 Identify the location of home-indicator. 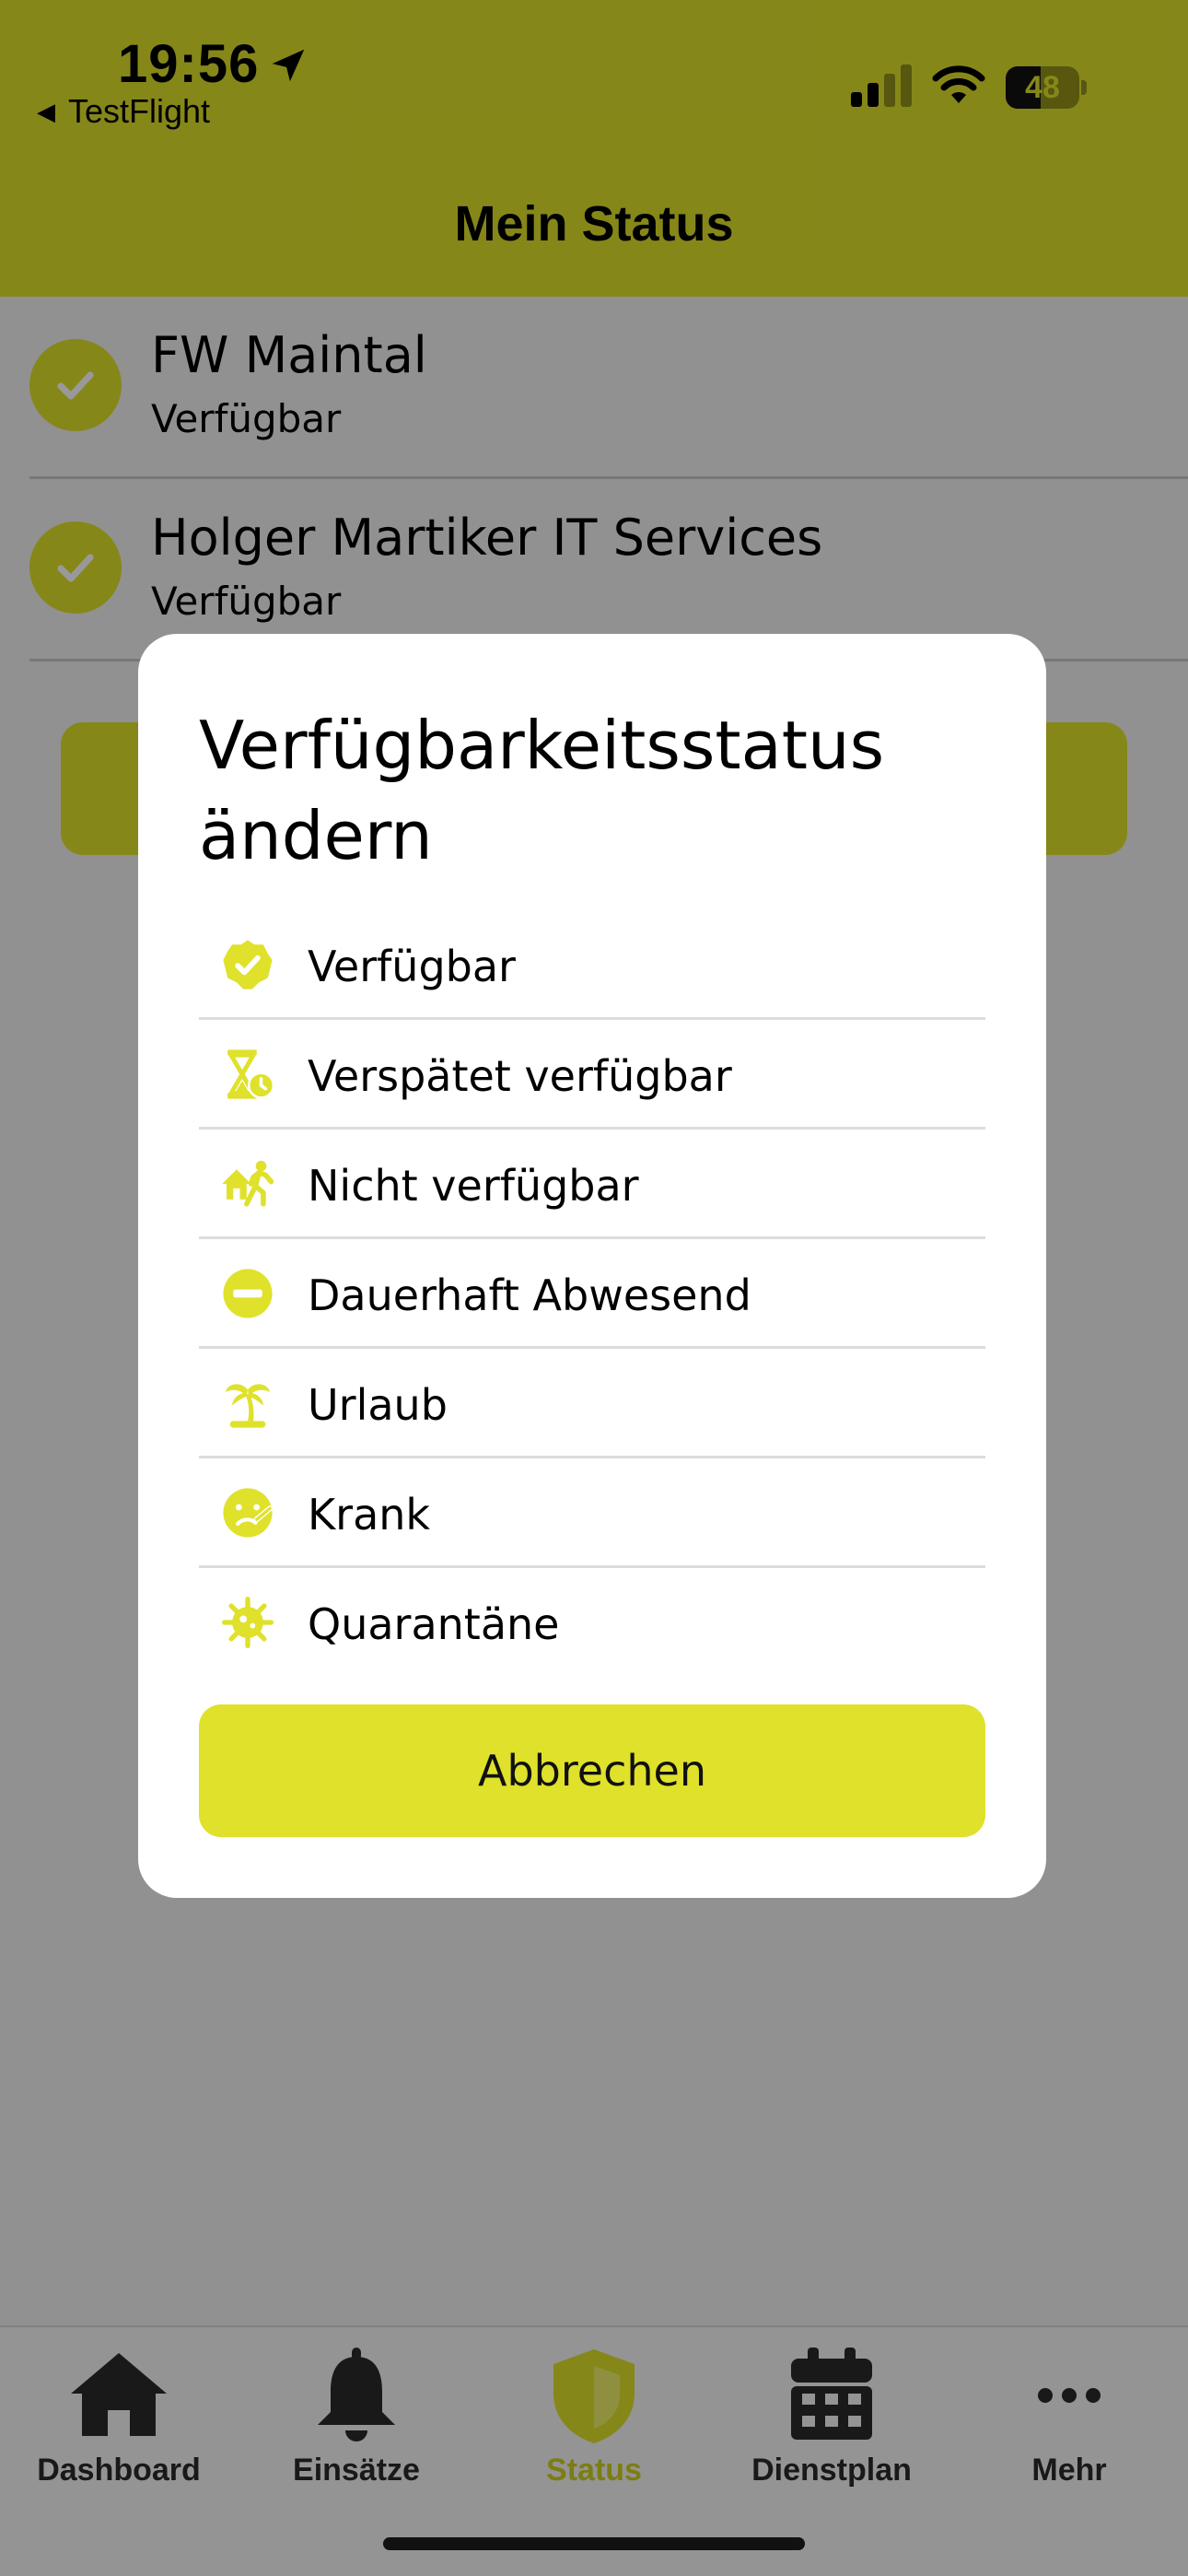
(594, 2543).